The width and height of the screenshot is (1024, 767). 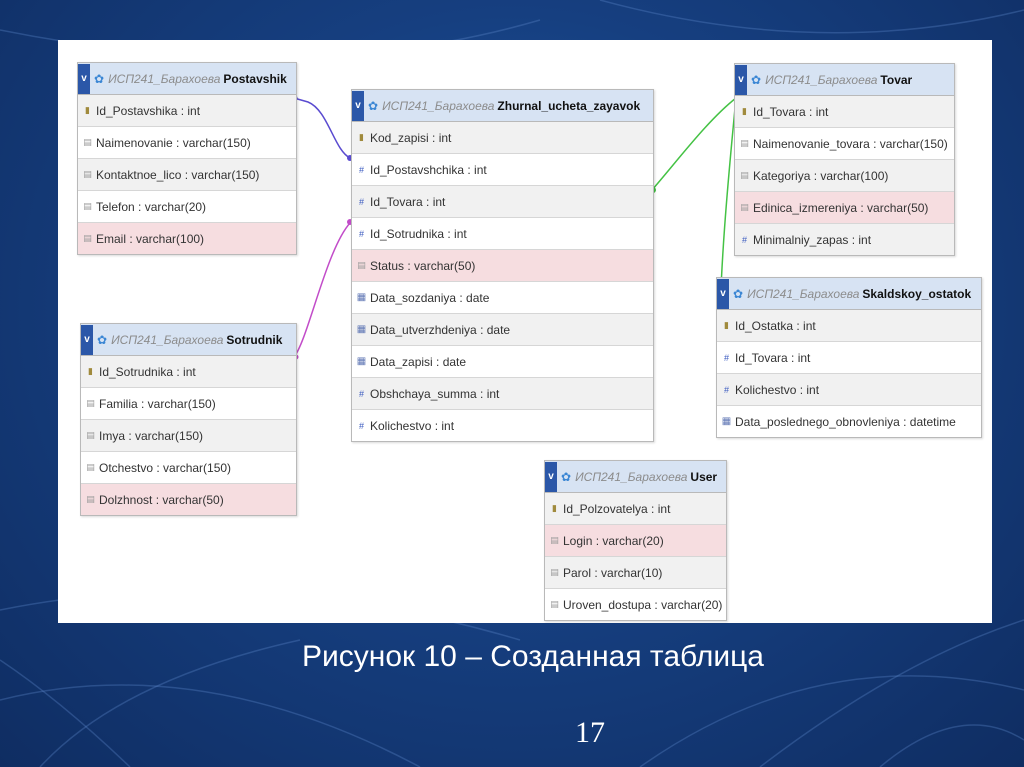 I want to click on field-row: ▦ Data_utverzhdeniya : date, so click(x=502, y=330).